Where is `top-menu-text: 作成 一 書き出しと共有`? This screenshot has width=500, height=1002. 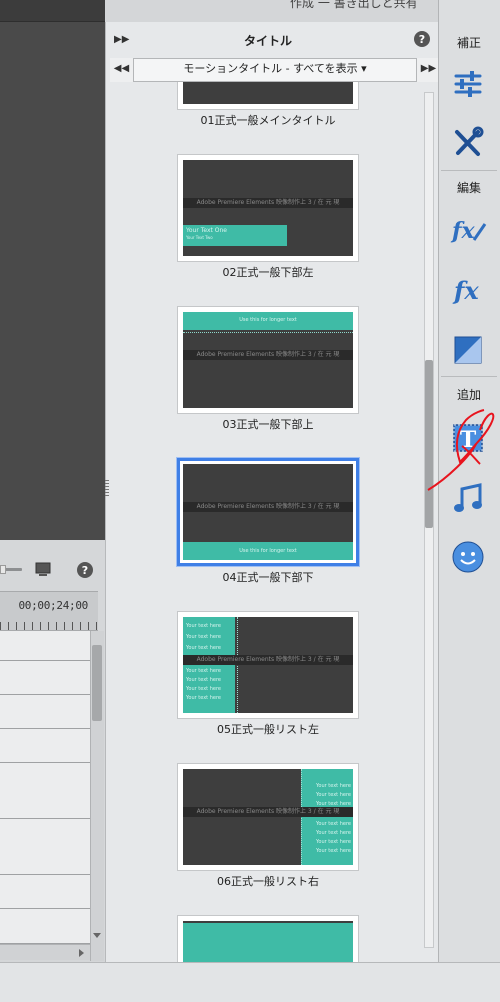 top-menu-text: 作成 一 書き出しと共有 is located at coordinates (354, 5).